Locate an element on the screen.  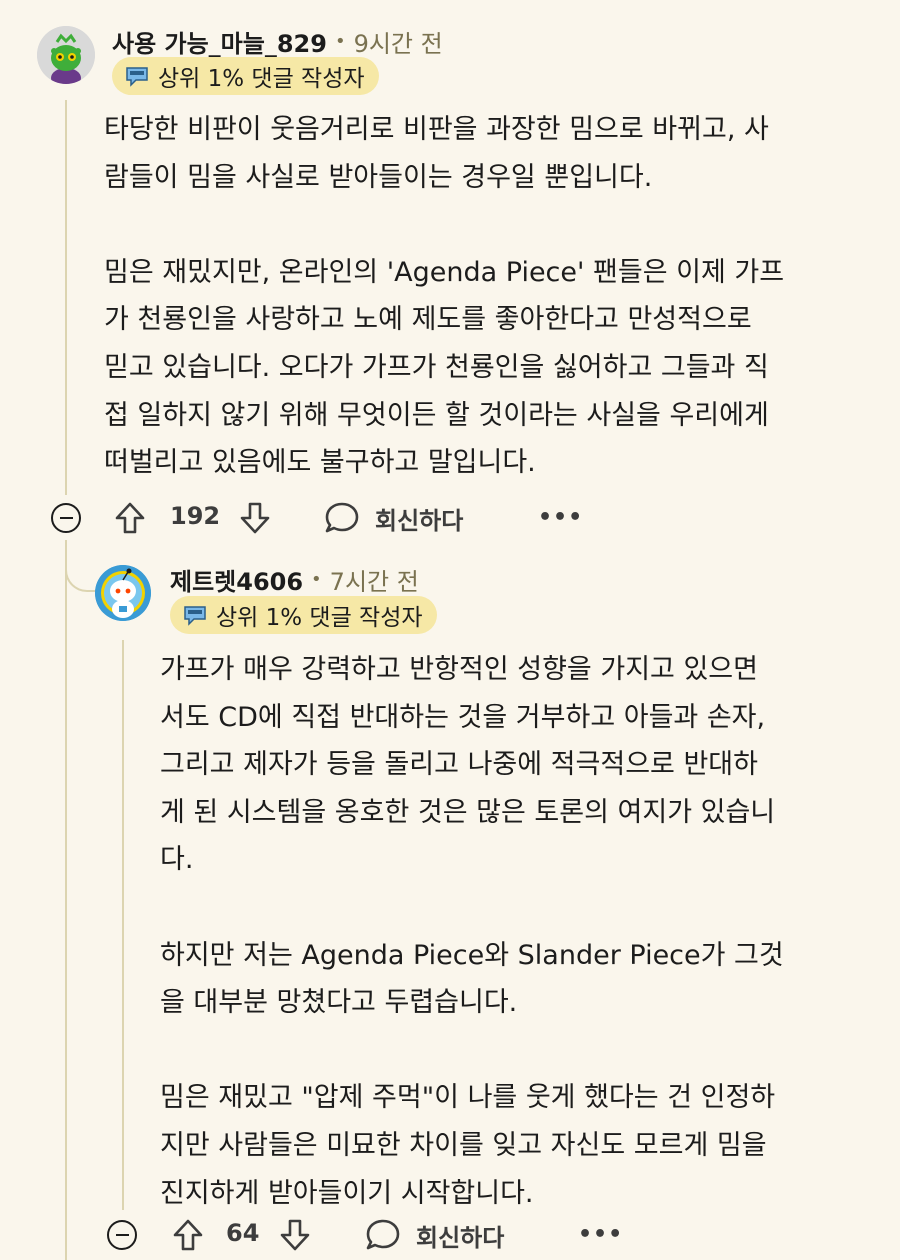
thread-line-1-lower is located at coordinates (66, 900).